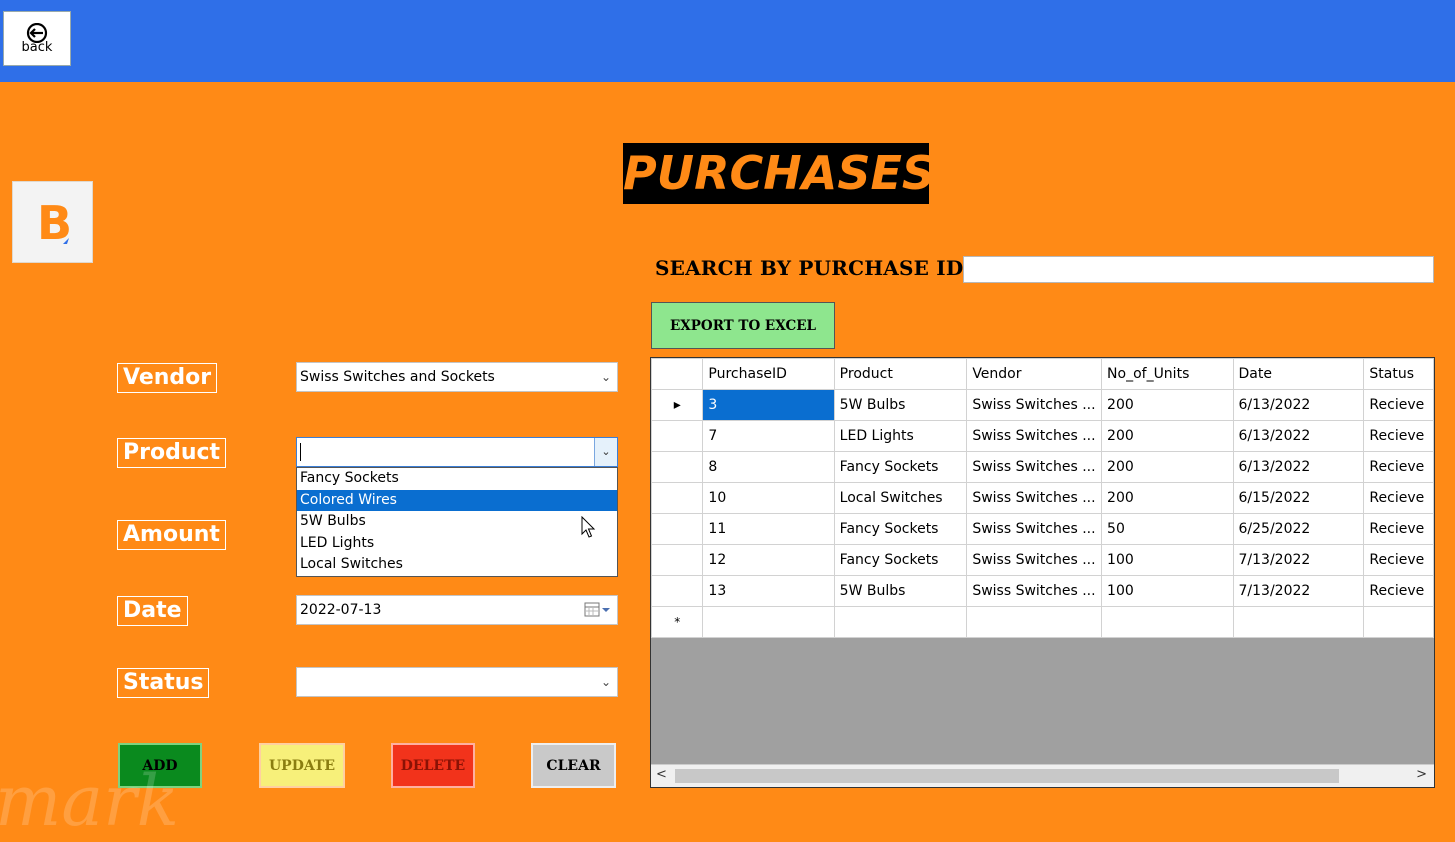  Describe the element at coordinates (1298, 498) in the screenshot. I see `table-cell: 6/15/2022` at that location.